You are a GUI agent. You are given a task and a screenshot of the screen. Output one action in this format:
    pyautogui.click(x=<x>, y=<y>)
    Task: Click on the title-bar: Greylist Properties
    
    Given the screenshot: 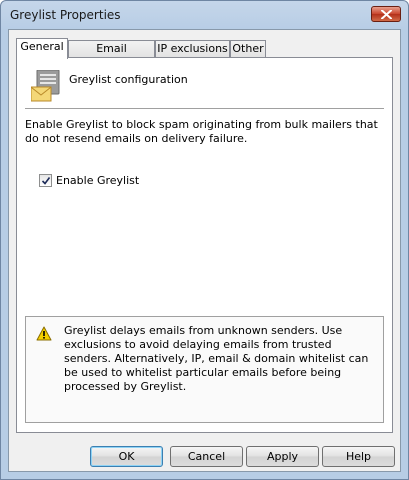 What is the action you would take?
    pyautogui.click(x=204, y=15)
    